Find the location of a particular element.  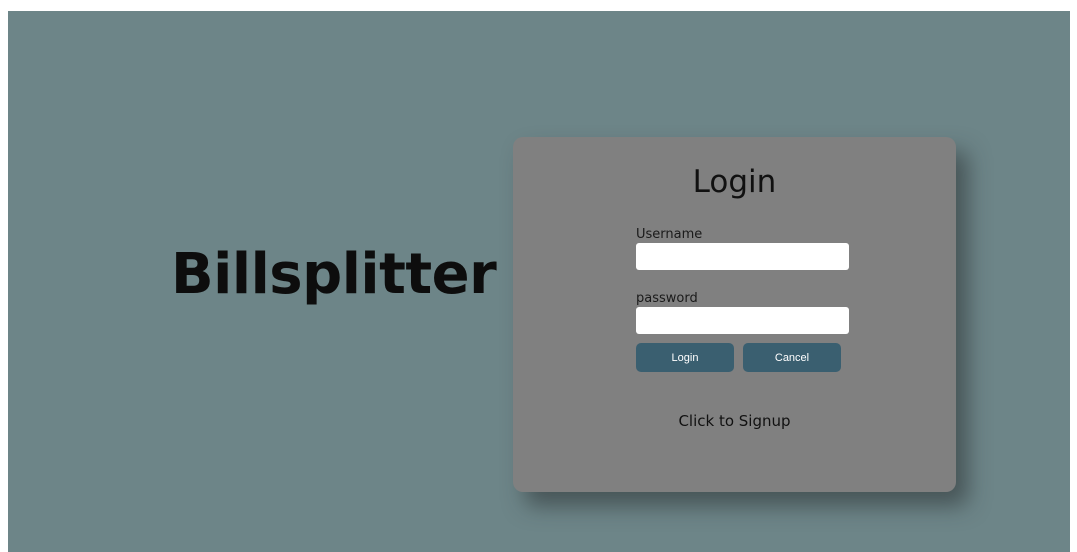

cancel-button: Cancel is located at coordinates (792, 357).